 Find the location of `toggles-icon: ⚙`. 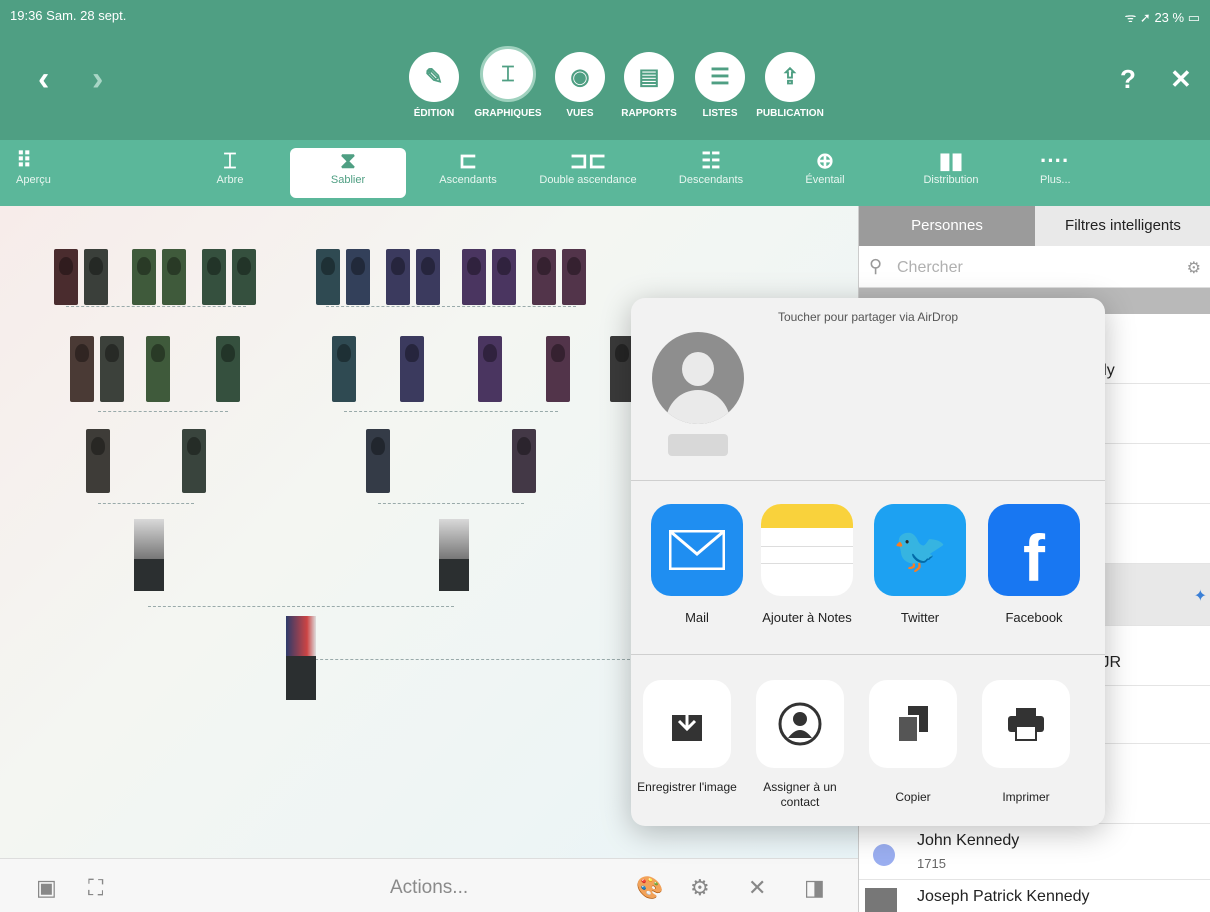

toggles-icon: ⚙ is located at coordinates (700, 888).